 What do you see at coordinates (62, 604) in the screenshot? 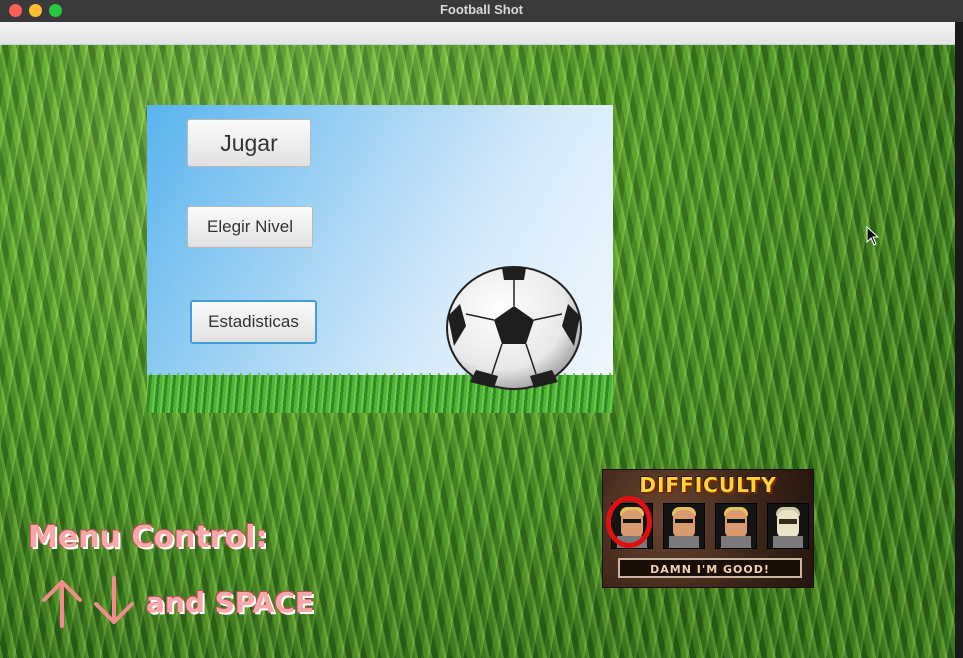
I see `arrow-up-icon` at bounding box center [62, 604].